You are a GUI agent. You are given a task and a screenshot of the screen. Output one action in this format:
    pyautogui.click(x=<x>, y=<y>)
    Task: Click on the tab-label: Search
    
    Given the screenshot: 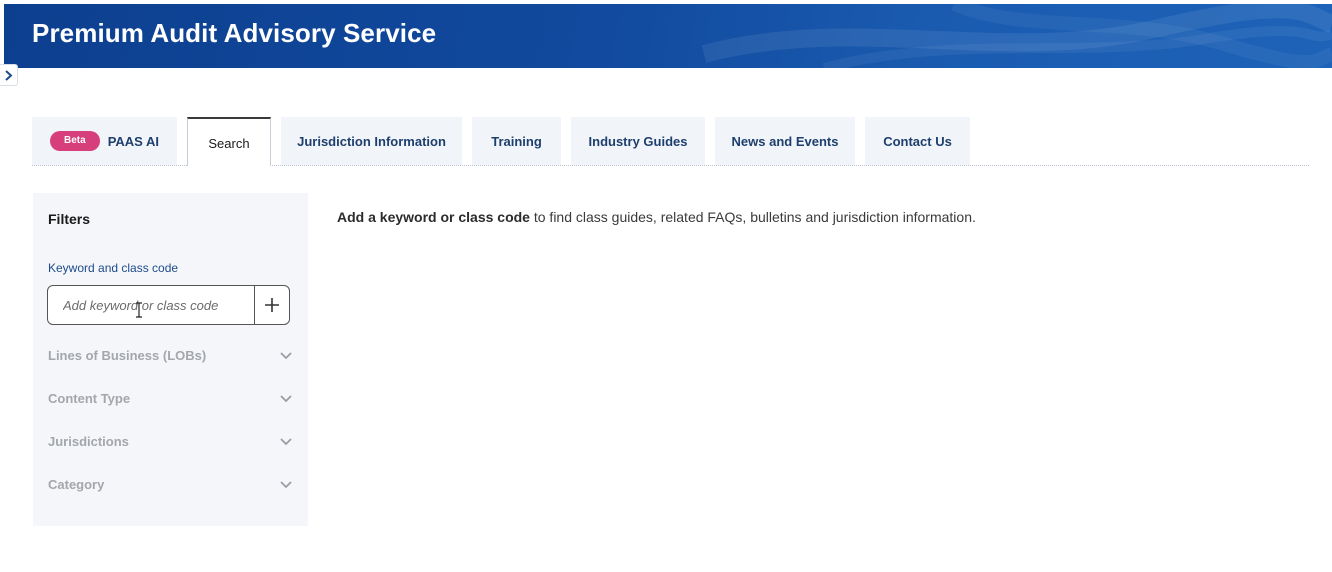 What is the action you would take?
    pyautogui.click(x=229, y=143)
    